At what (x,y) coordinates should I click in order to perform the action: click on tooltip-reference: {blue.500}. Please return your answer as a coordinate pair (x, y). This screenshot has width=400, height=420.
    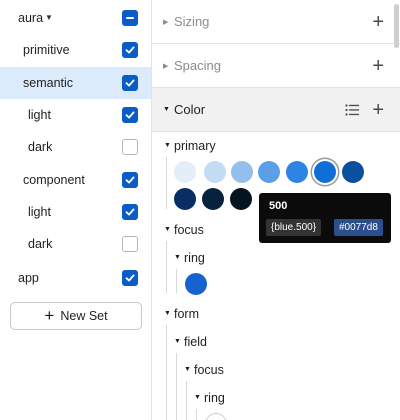
    Looking at the image, I should click on (294, 227).